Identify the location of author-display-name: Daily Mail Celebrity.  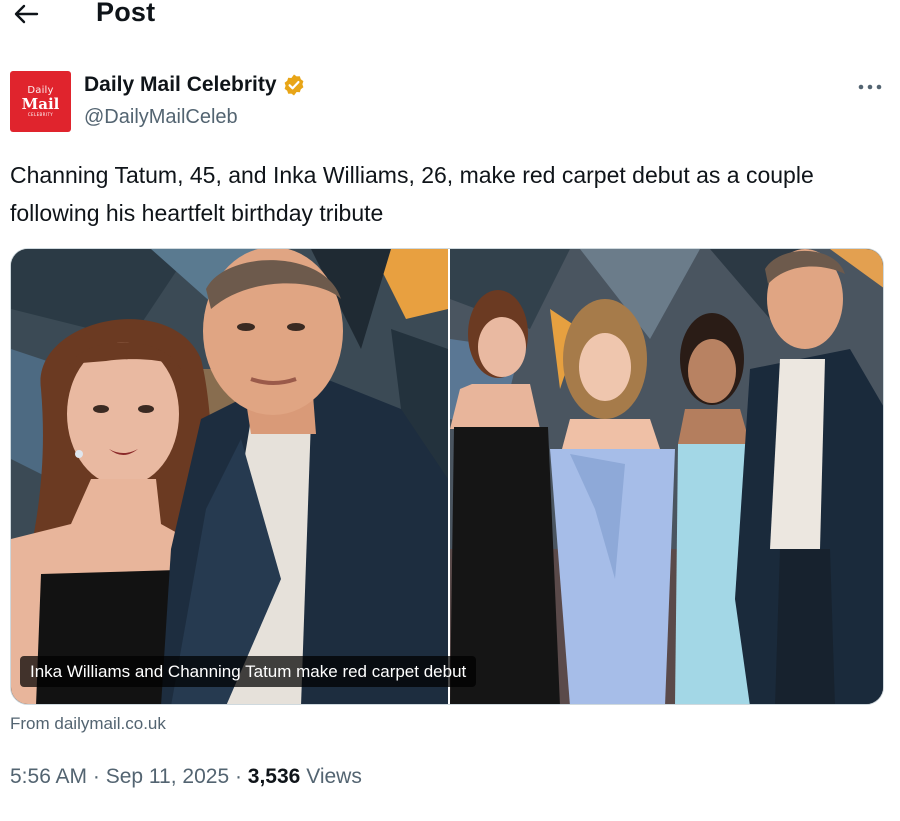
(180, 85).